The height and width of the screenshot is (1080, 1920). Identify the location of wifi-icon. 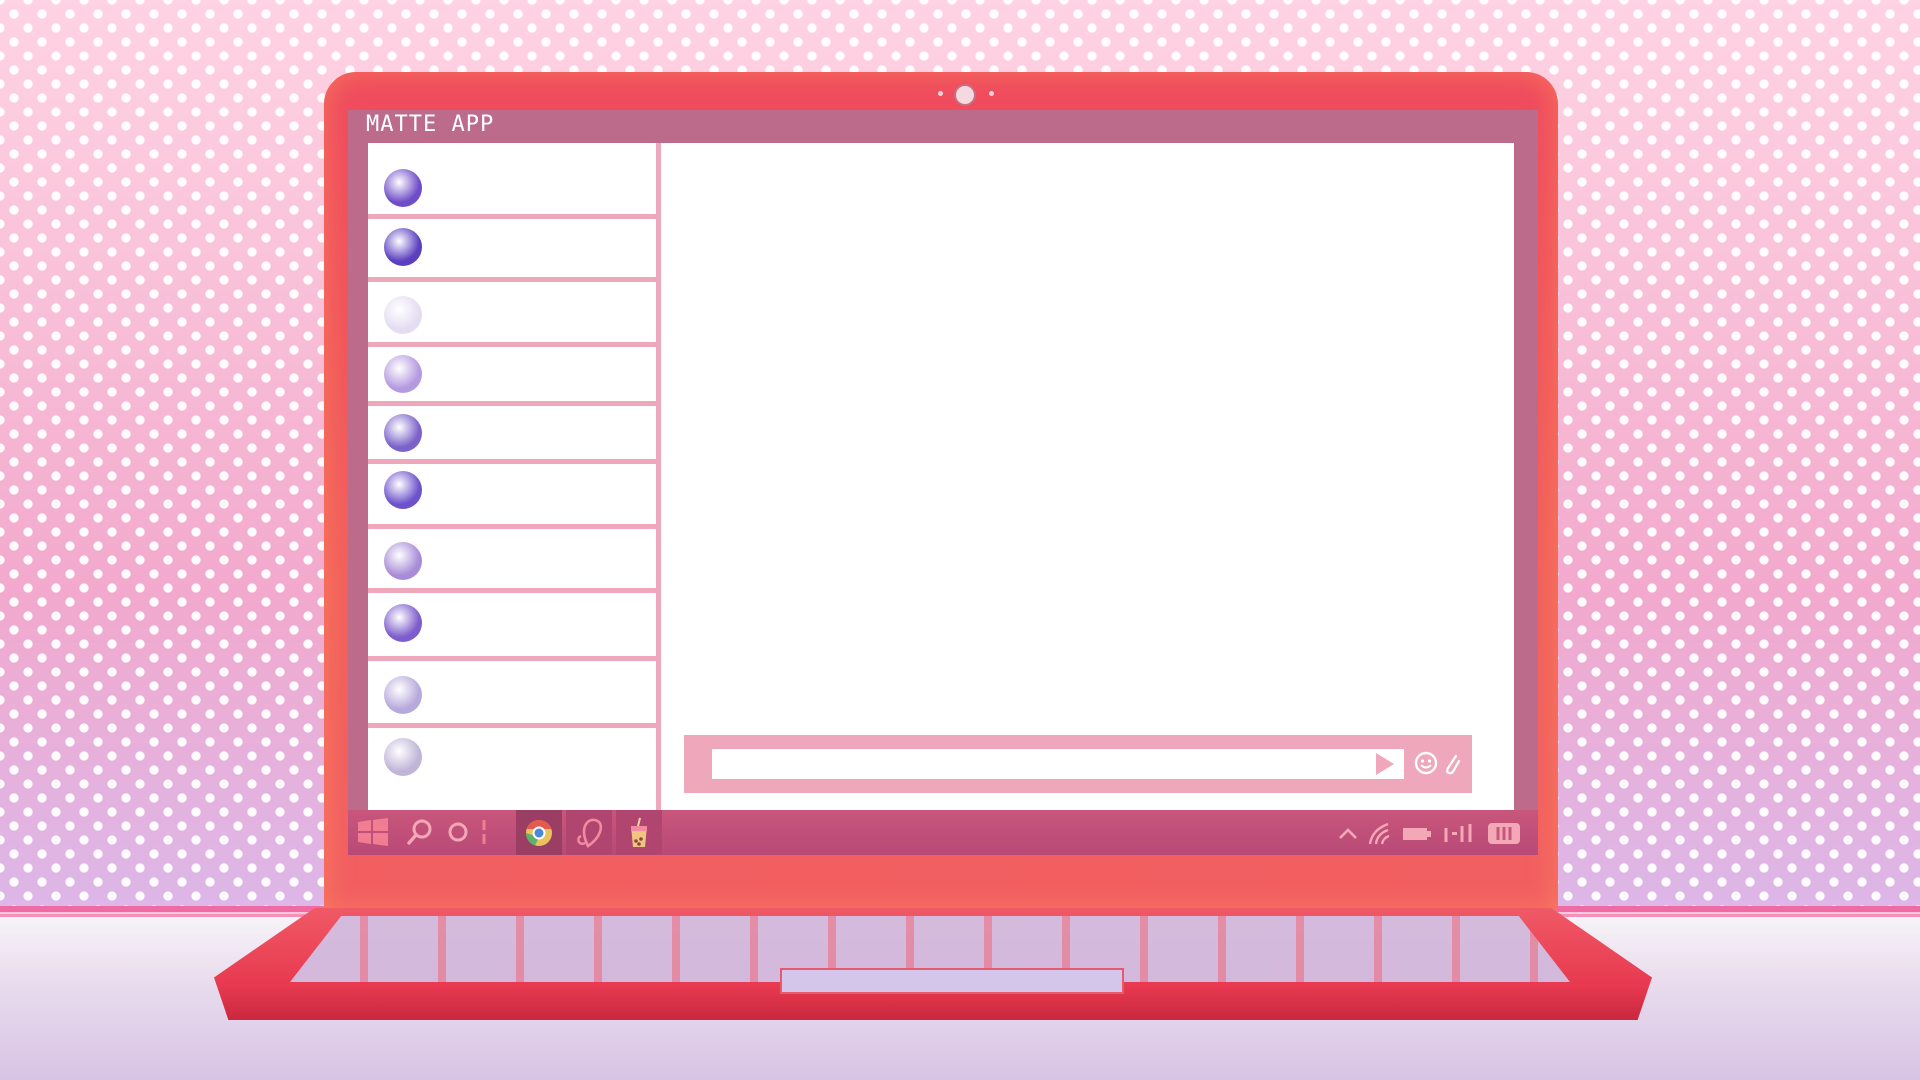
(1381, 833).